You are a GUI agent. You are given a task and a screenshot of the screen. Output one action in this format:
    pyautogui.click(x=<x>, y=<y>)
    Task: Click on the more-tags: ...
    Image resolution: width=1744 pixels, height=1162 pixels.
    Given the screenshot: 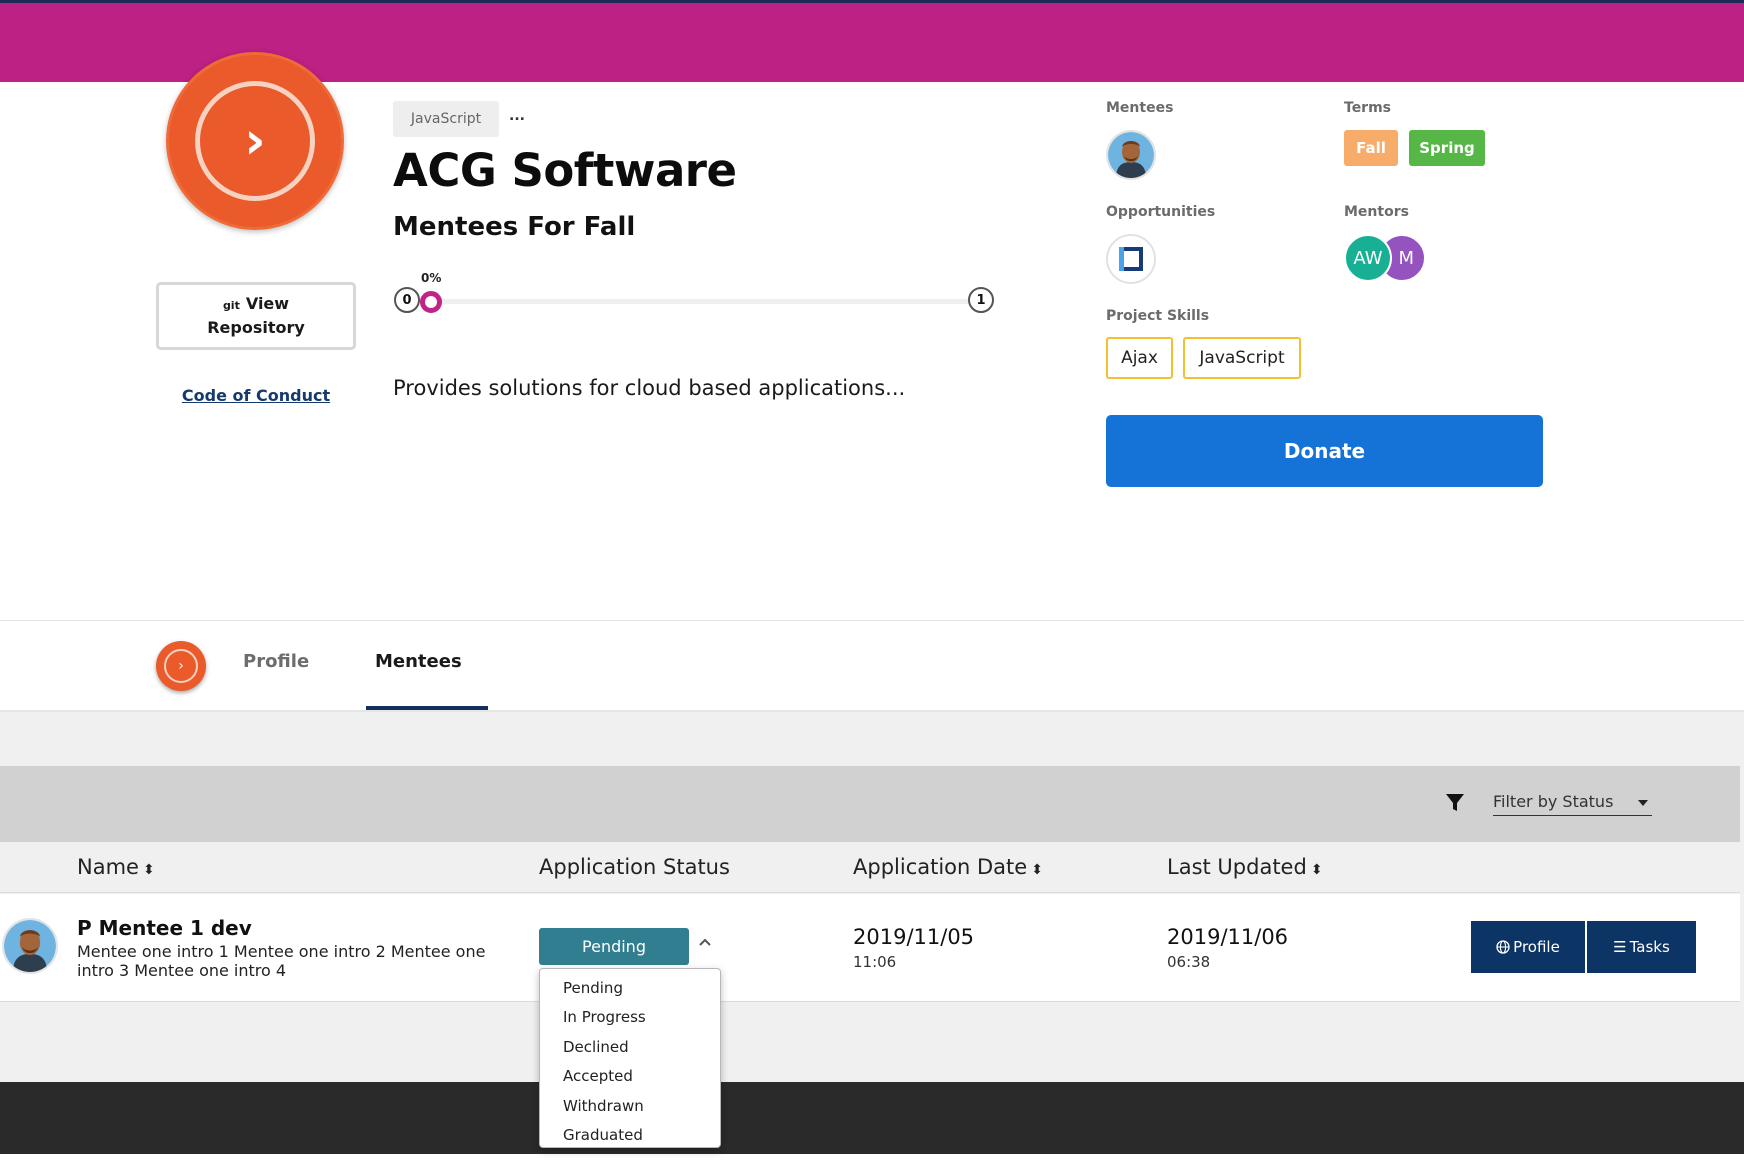 What is the action you would take?
    pyautogui.click(x=517, y=116)
    